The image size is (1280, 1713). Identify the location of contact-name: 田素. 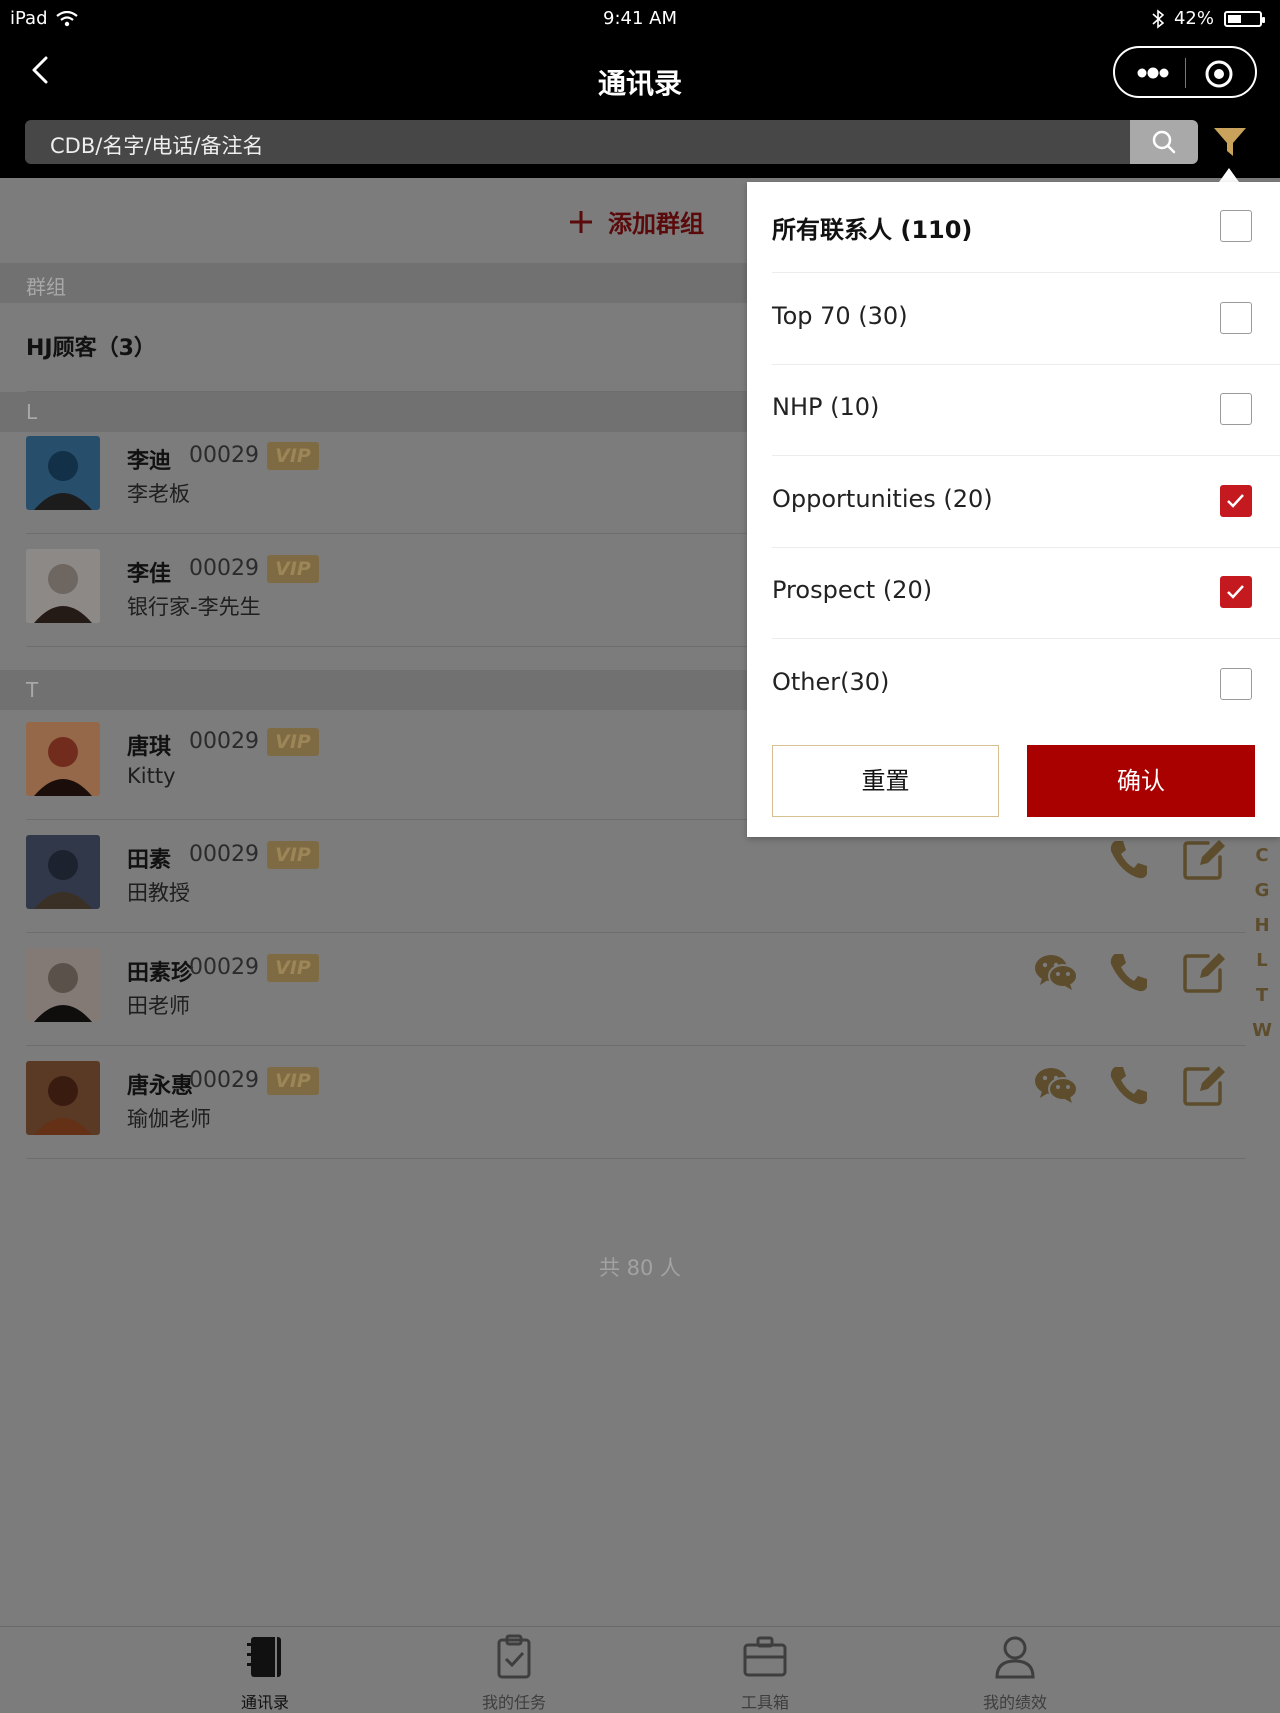
(149, 860).